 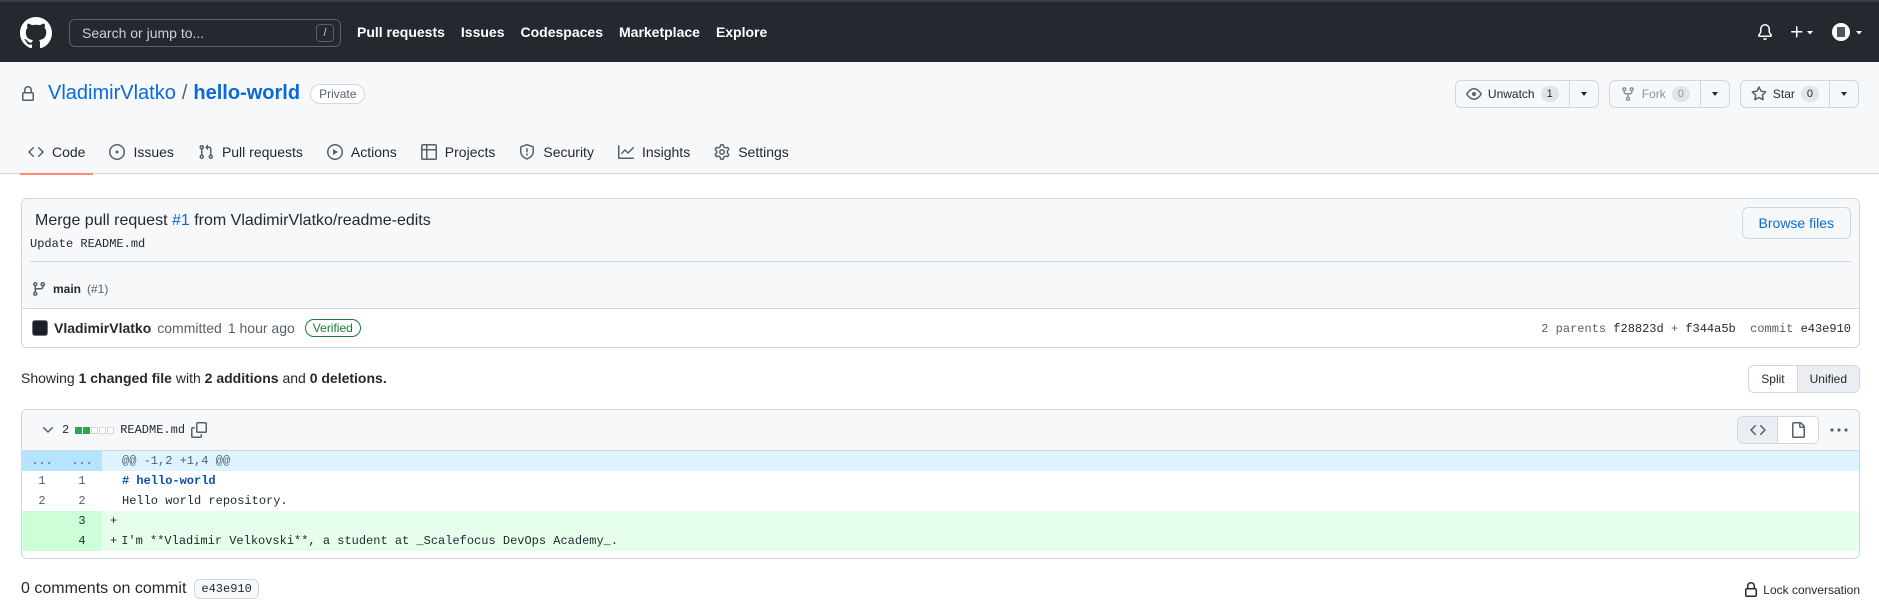 I want to click on branch-pr-ref: (#1), so click(x=97, y=289).